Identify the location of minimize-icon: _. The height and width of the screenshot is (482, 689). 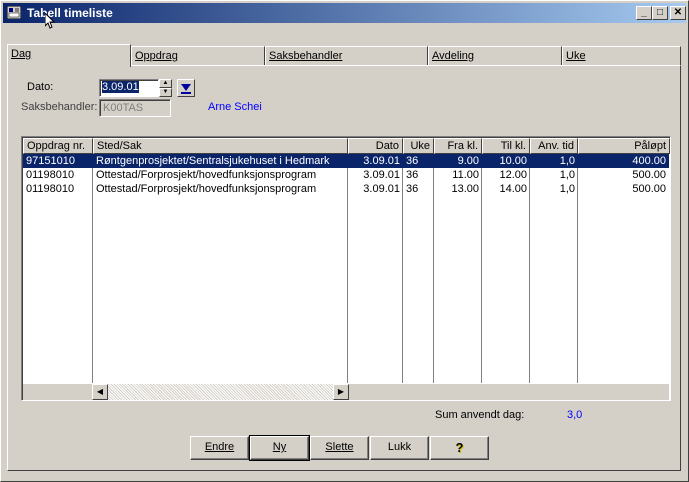
(644, 12).